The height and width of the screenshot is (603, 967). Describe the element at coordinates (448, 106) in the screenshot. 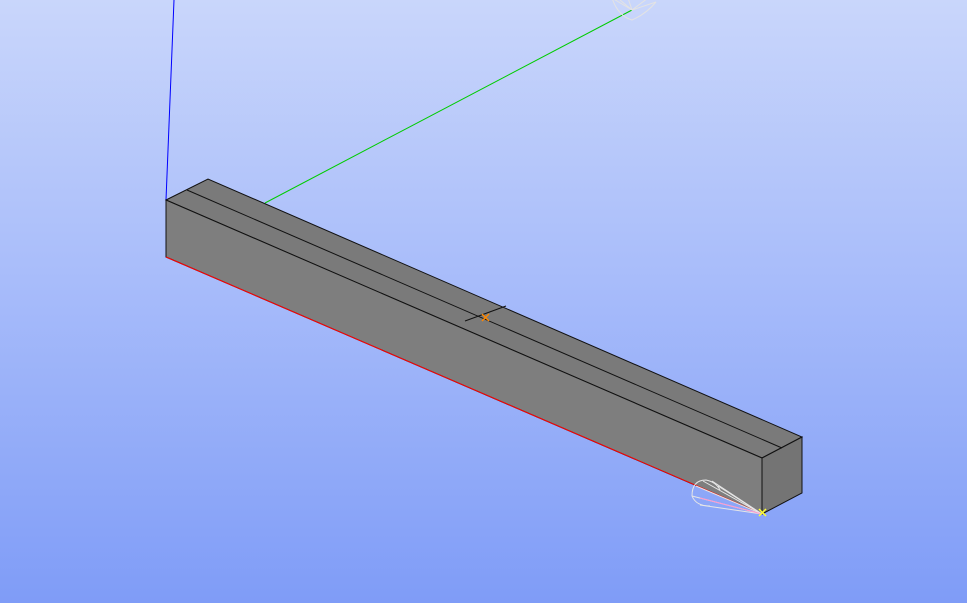

I see `y-axis-line` at that location.